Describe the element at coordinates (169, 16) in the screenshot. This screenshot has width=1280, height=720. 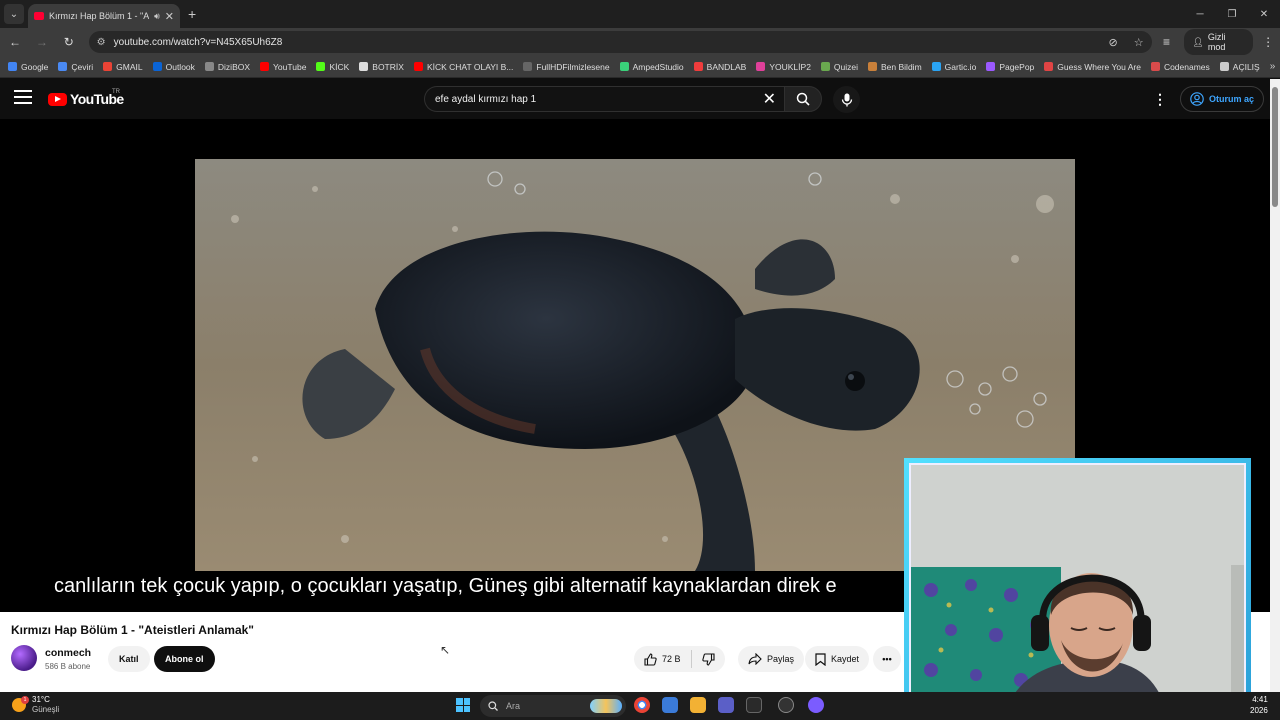
I see `close-tab-icon: ✕` at that location.